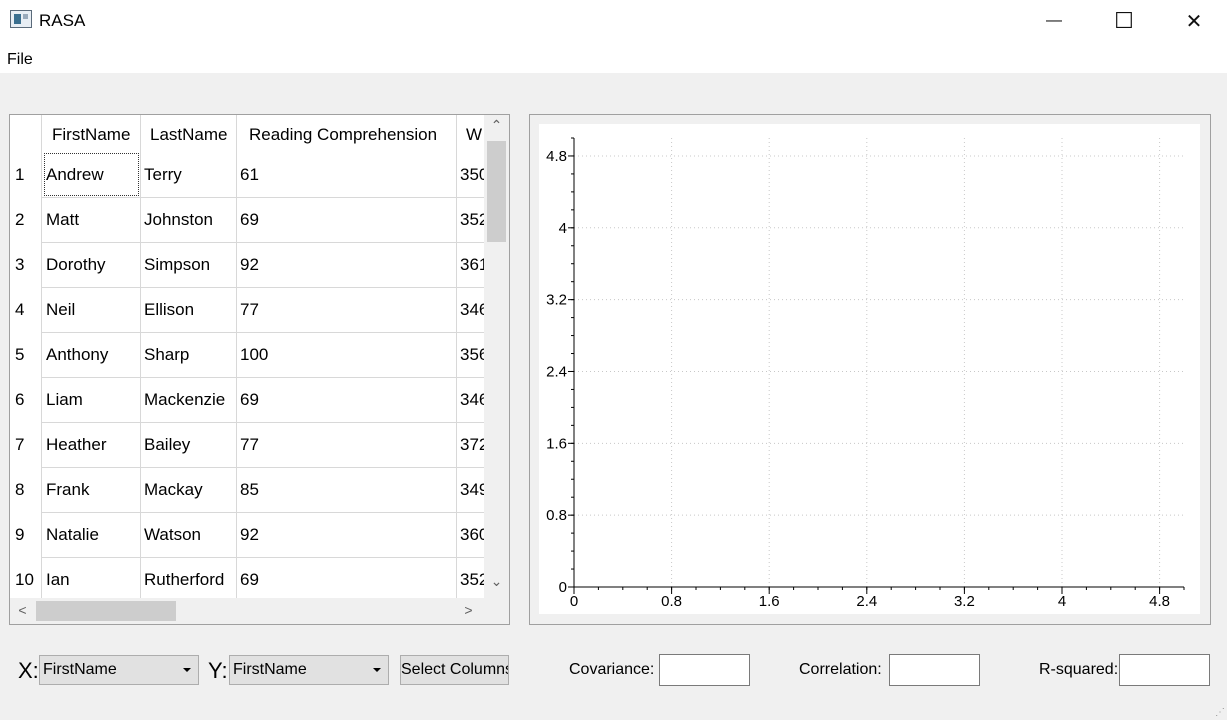 This screenshot has width=1227, height=720. Describe the element at coordinates (93, 265) in the screenshot. I see `firstname-cell: Dorothy` at that location.